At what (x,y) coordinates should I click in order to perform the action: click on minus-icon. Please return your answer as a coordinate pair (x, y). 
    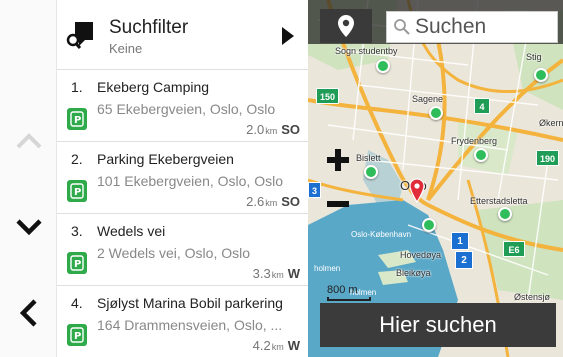
    Looking at the image, I should click on (338, 204).